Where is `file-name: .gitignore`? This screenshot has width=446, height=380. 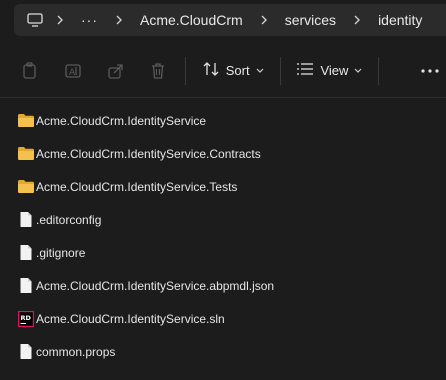 file-name: .gitignore is located at coordinates (61, 252).